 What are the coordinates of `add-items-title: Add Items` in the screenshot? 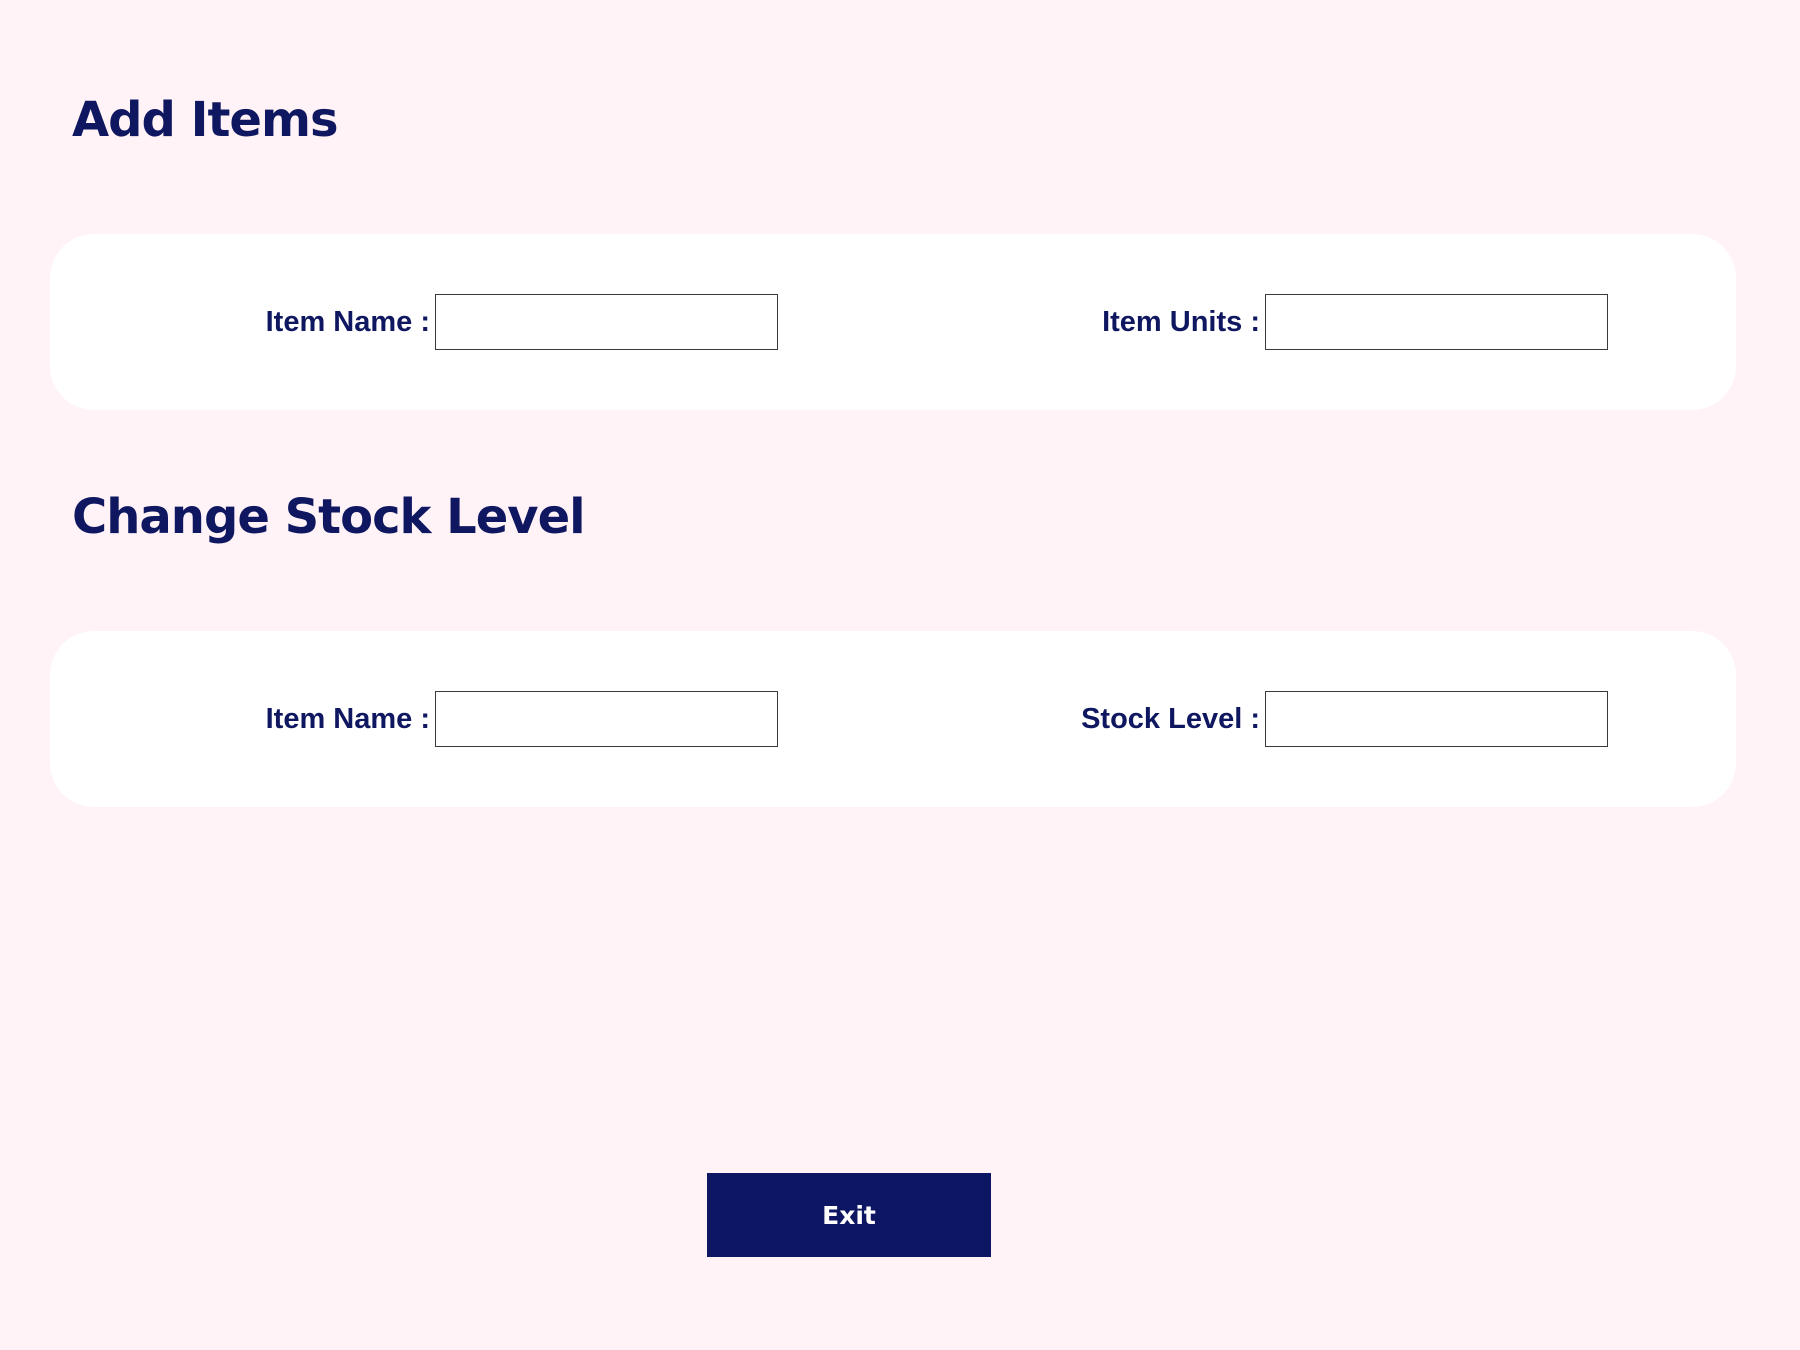 It's located at (205, 120).